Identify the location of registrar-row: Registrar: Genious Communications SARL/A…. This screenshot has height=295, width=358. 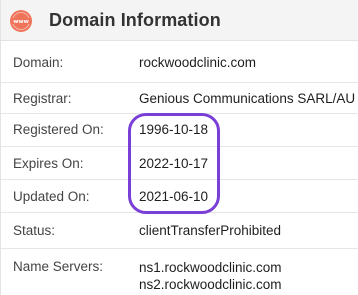
(179, 98).